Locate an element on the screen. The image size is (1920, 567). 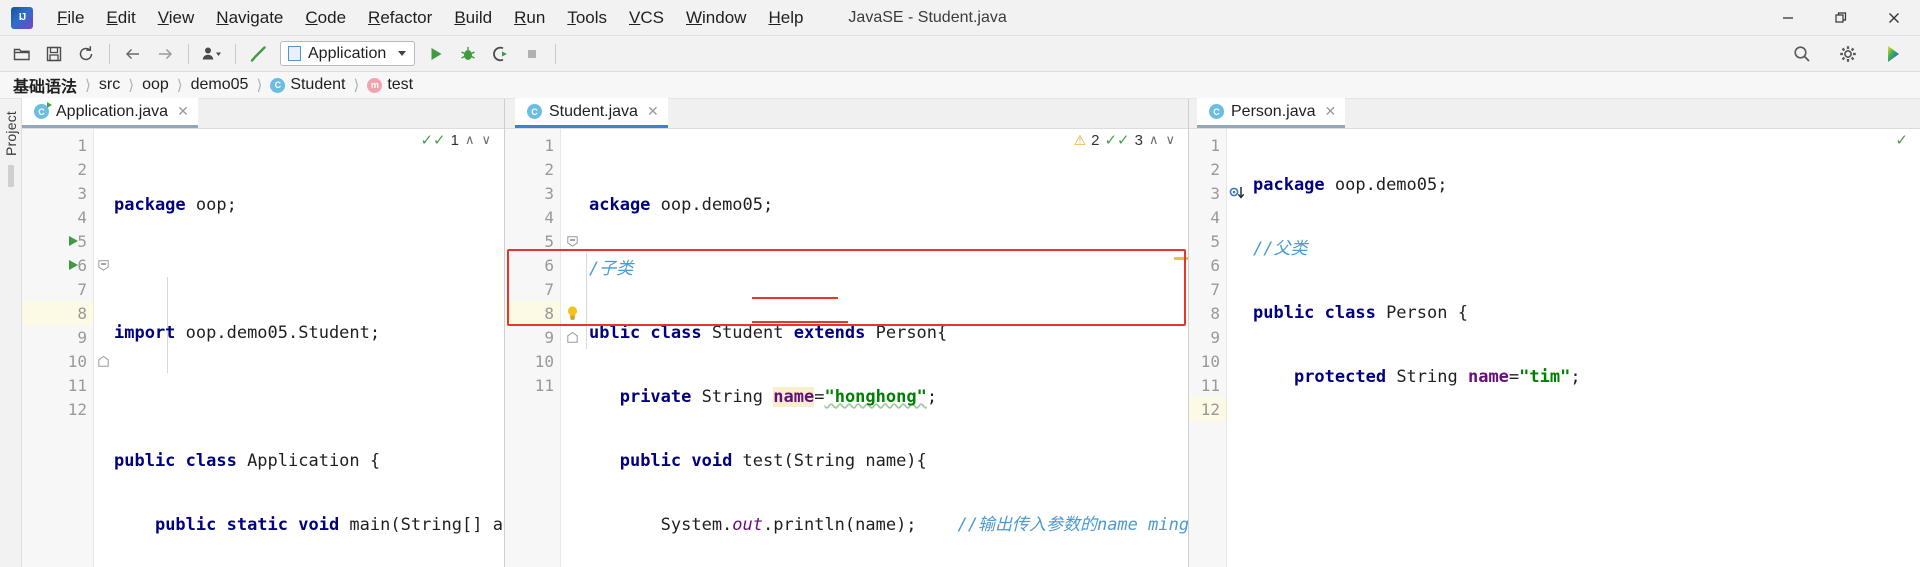
menu-run: Run is located at coordinates (529, 18).